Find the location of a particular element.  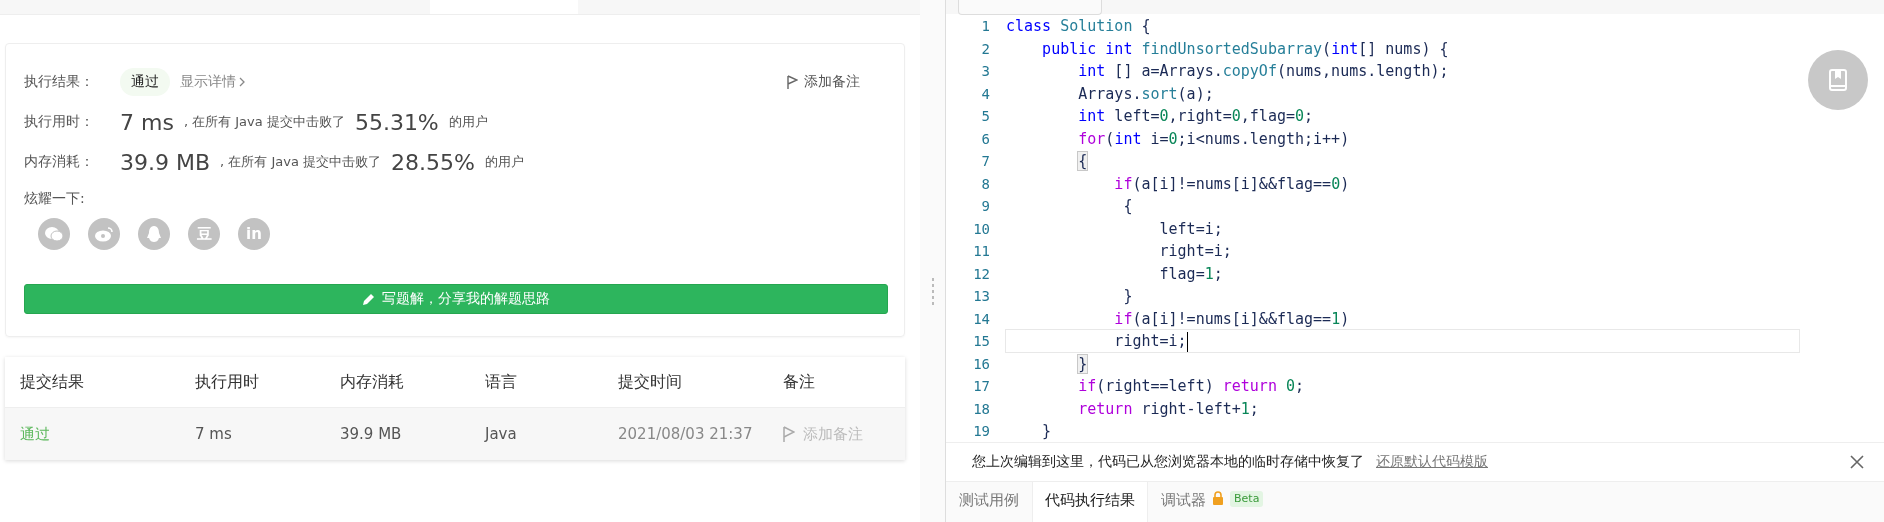

column-header: 备注 is located at coordinates (799, 382).